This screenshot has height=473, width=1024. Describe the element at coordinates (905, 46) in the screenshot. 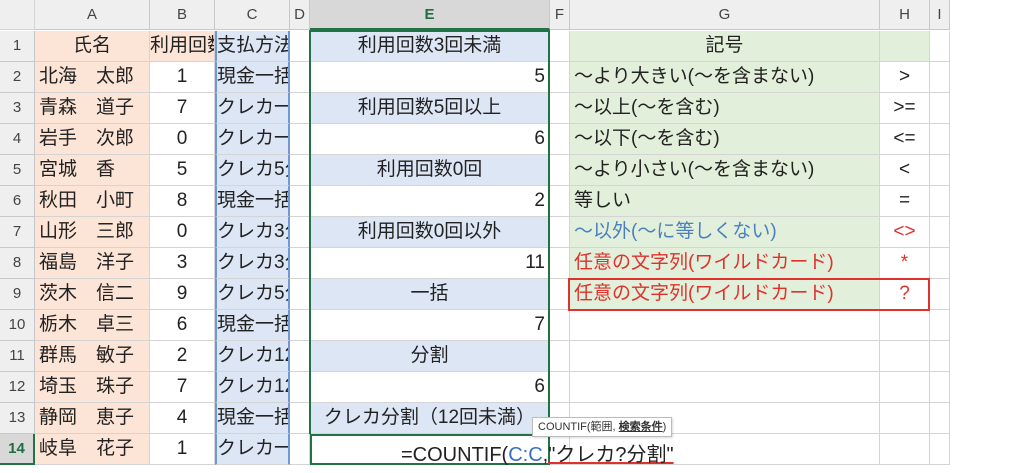

I see `header-cell-symbol-blank` at that location.